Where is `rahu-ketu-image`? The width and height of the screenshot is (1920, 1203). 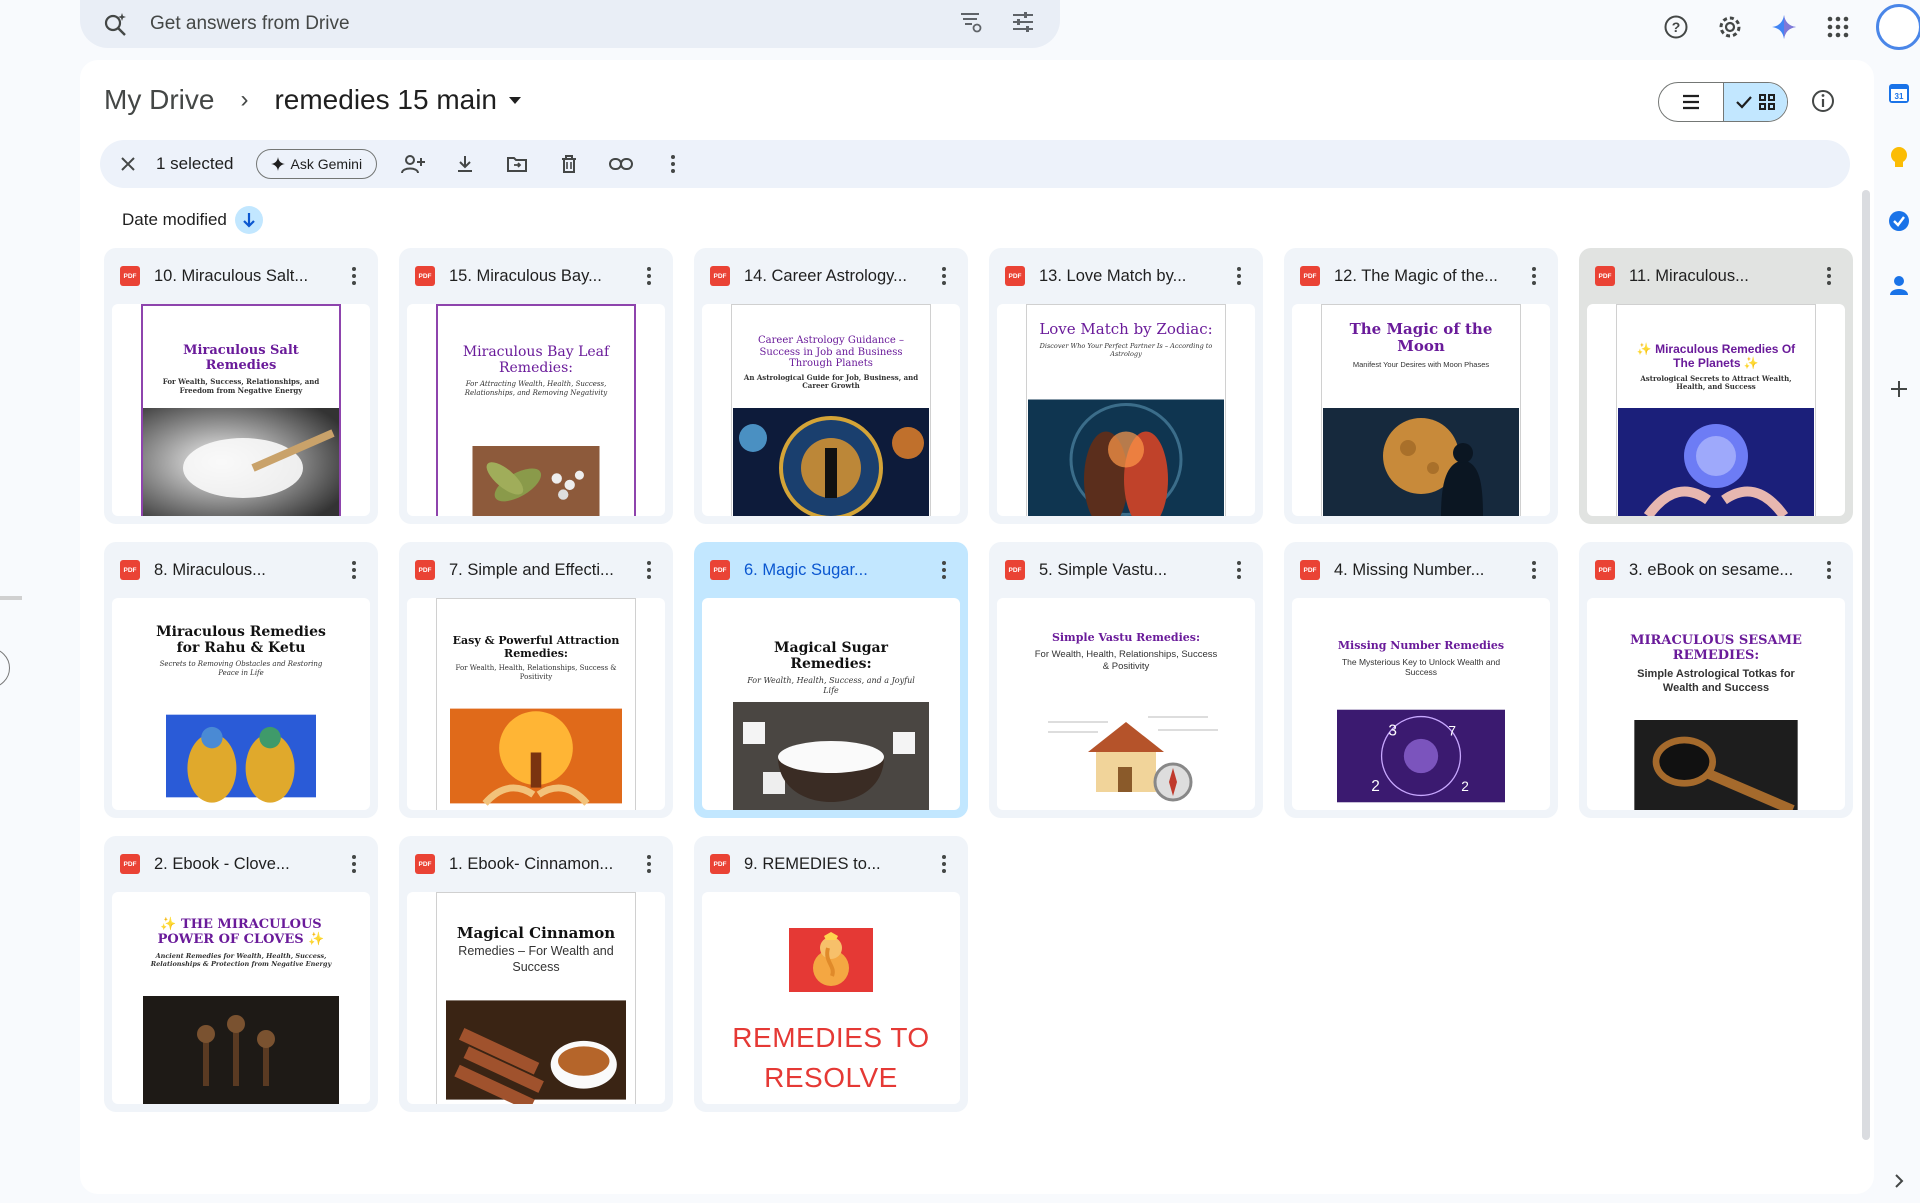
rahu-ketu-image is located at coordinates (241, 758).